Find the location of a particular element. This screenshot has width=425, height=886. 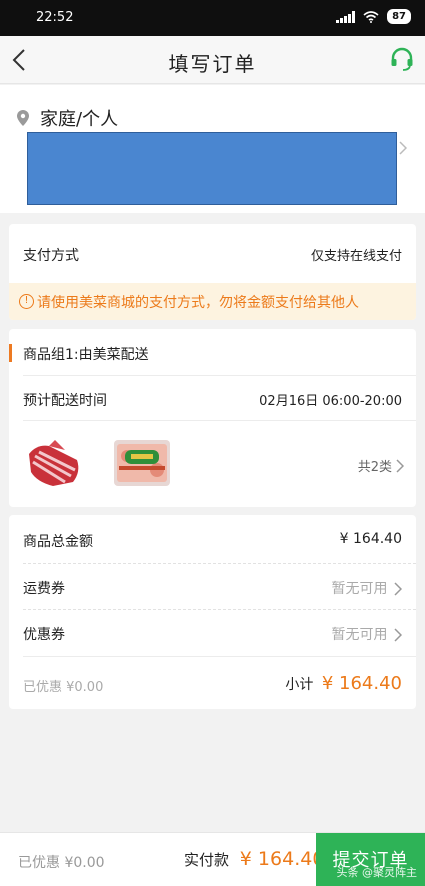

payment-method-label: 支付方式 is located at coordinates (51, 256).